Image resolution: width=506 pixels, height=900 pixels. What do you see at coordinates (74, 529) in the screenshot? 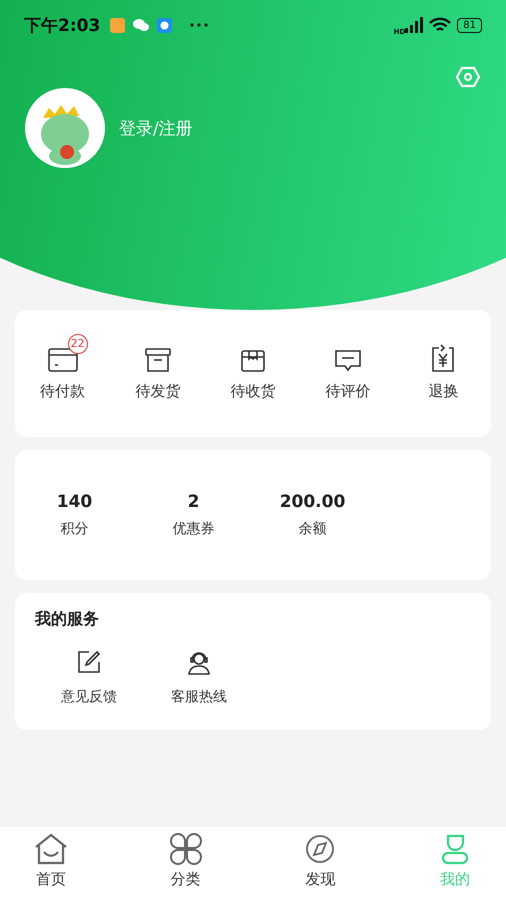
I see `stat-label: 积分` at bounding box center [74, 529].